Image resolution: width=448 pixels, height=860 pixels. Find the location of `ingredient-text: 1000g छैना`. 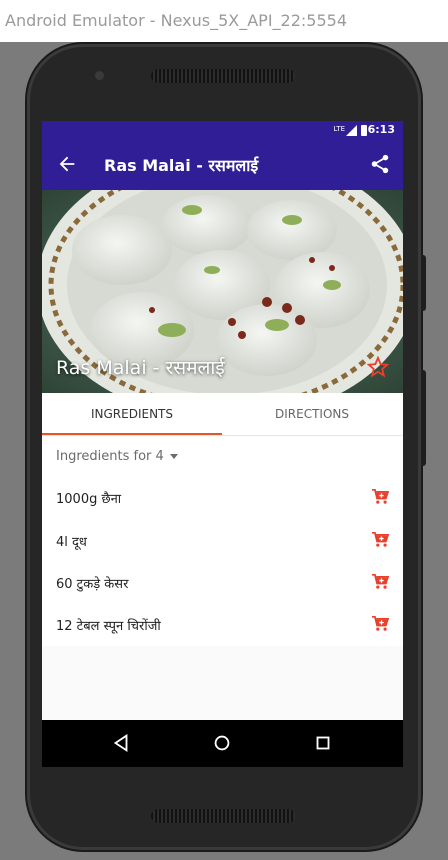

ingredient-text: 1000g छैना is located at coordinates (89, 499).